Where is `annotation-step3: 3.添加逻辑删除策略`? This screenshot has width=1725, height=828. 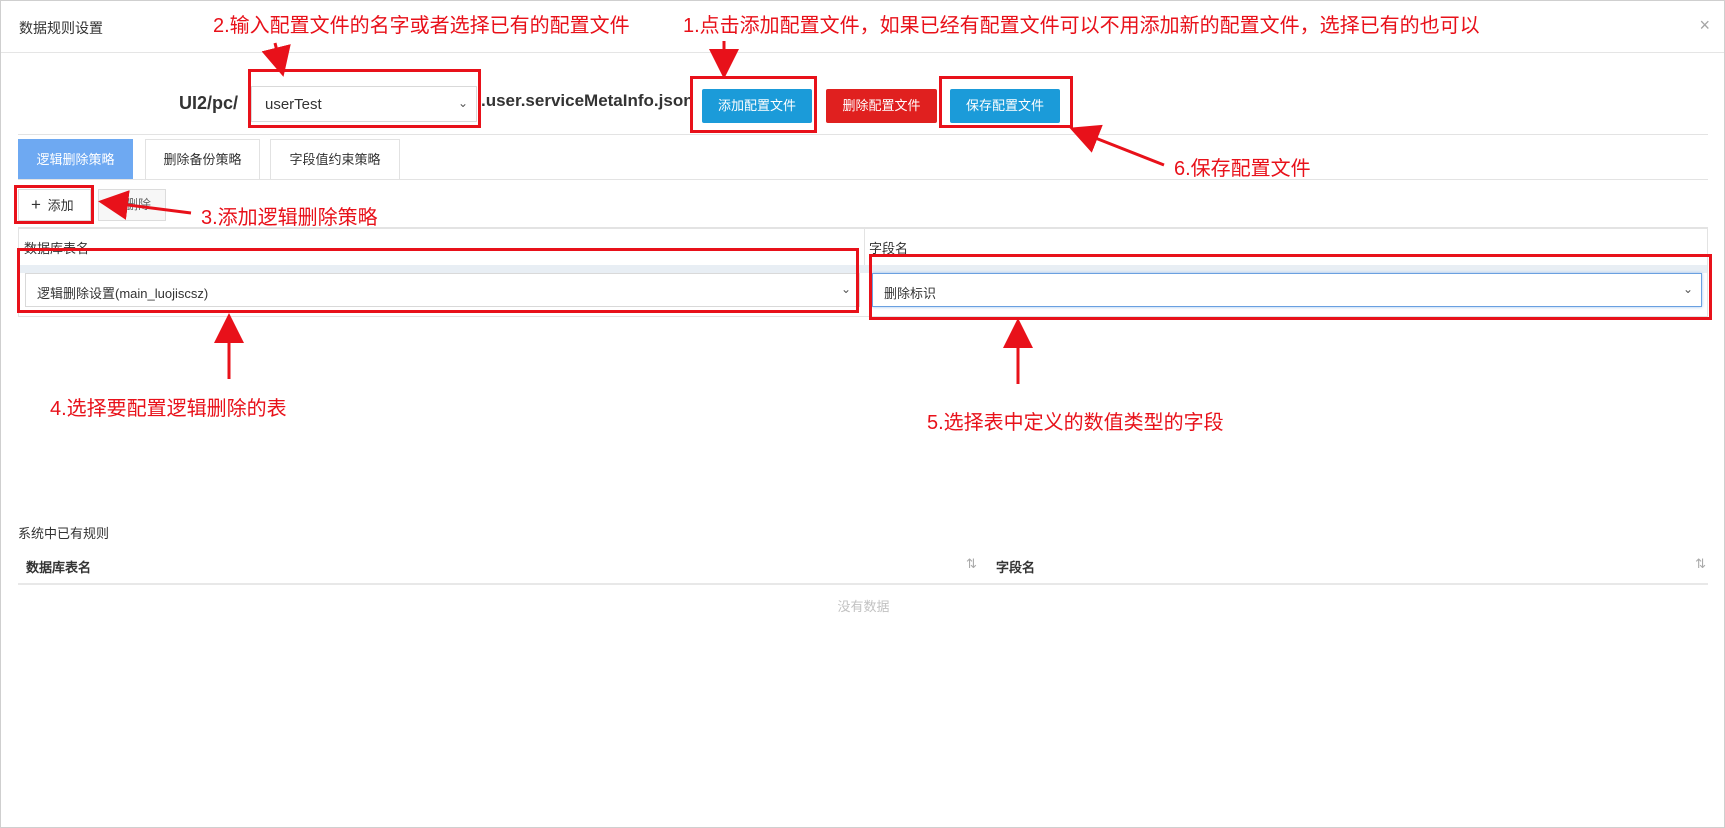 annotation-step3: 3.添加逻辑删除策略 is located at coordinates (289, 218).